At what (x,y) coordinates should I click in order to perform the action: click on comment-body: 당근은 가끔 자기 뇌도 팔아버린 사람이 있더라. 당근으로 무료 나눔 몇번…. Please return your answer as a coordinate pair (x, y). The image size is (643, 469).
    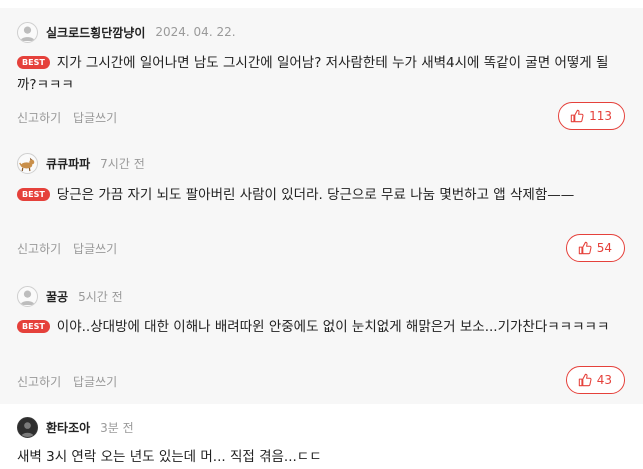
    Looking at the image, I should click on (315, 195).